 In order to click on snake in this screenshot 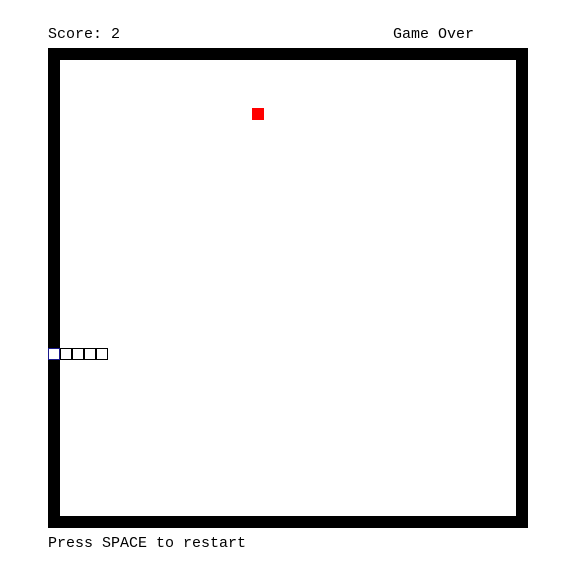, I will do `click(78, 354)`.